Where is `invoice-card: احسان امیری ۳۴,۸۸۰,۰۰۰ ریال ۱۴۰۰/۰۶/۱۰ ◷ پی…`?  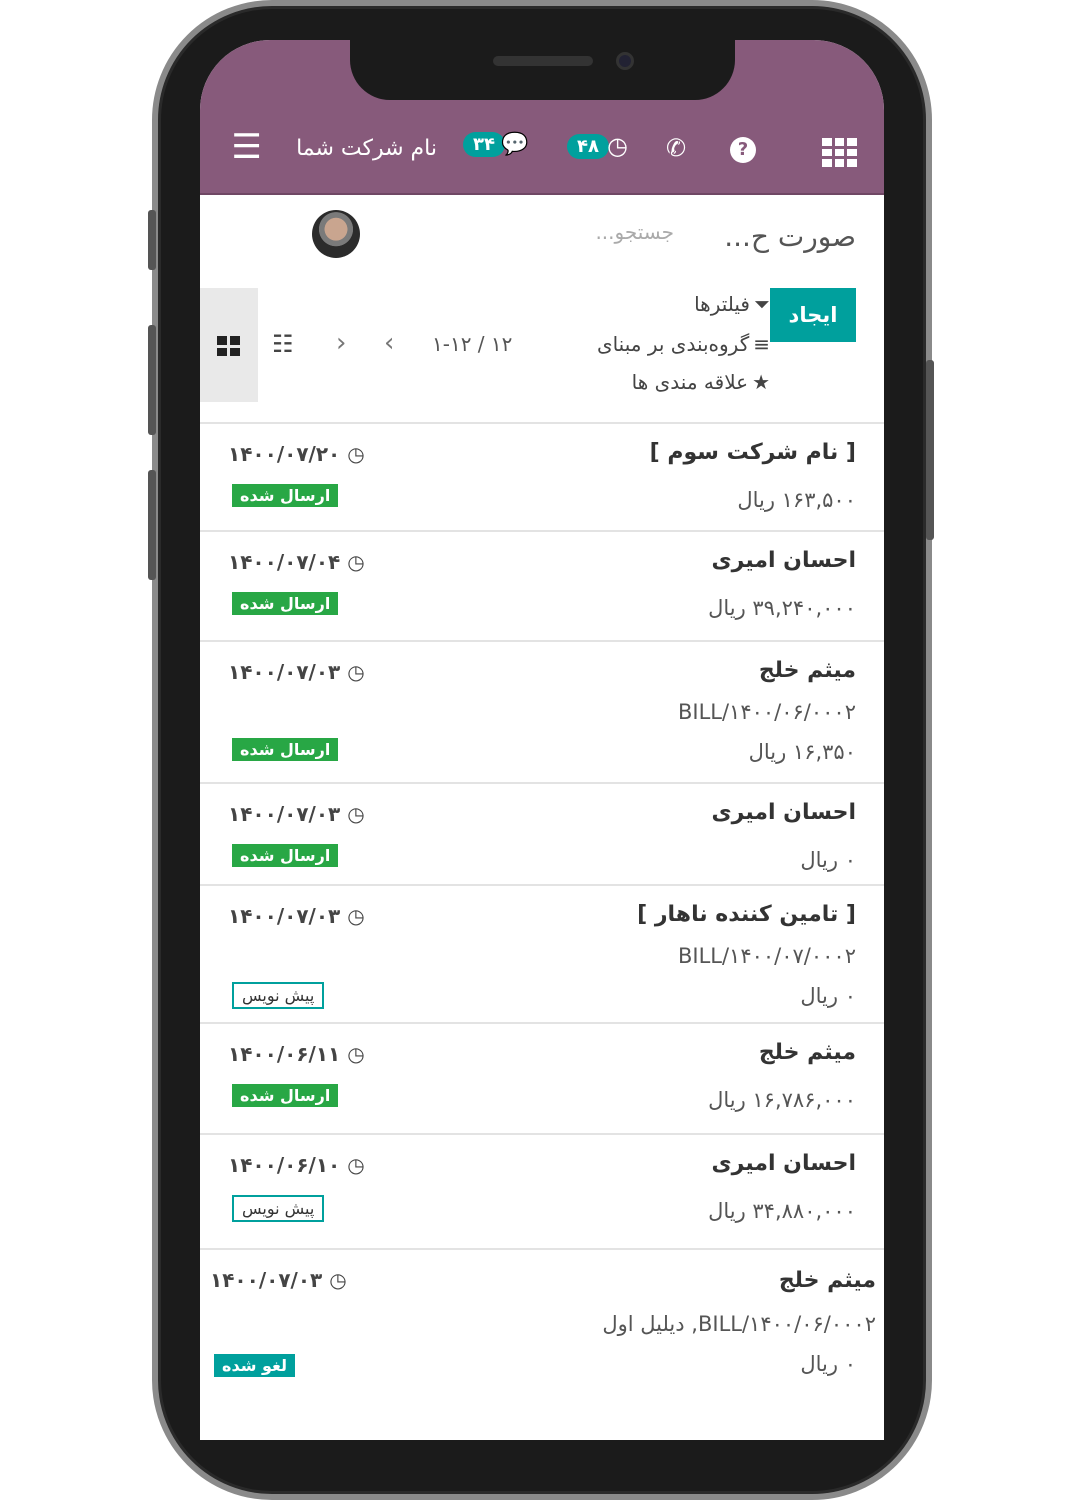 invoice-card: احسان امیری ۳۴,۸۸۰,۰۰۰ ریال ۱۴۰۰/۰۶/۱۰ ◷ پی… is located at coordinates (542, 1190).